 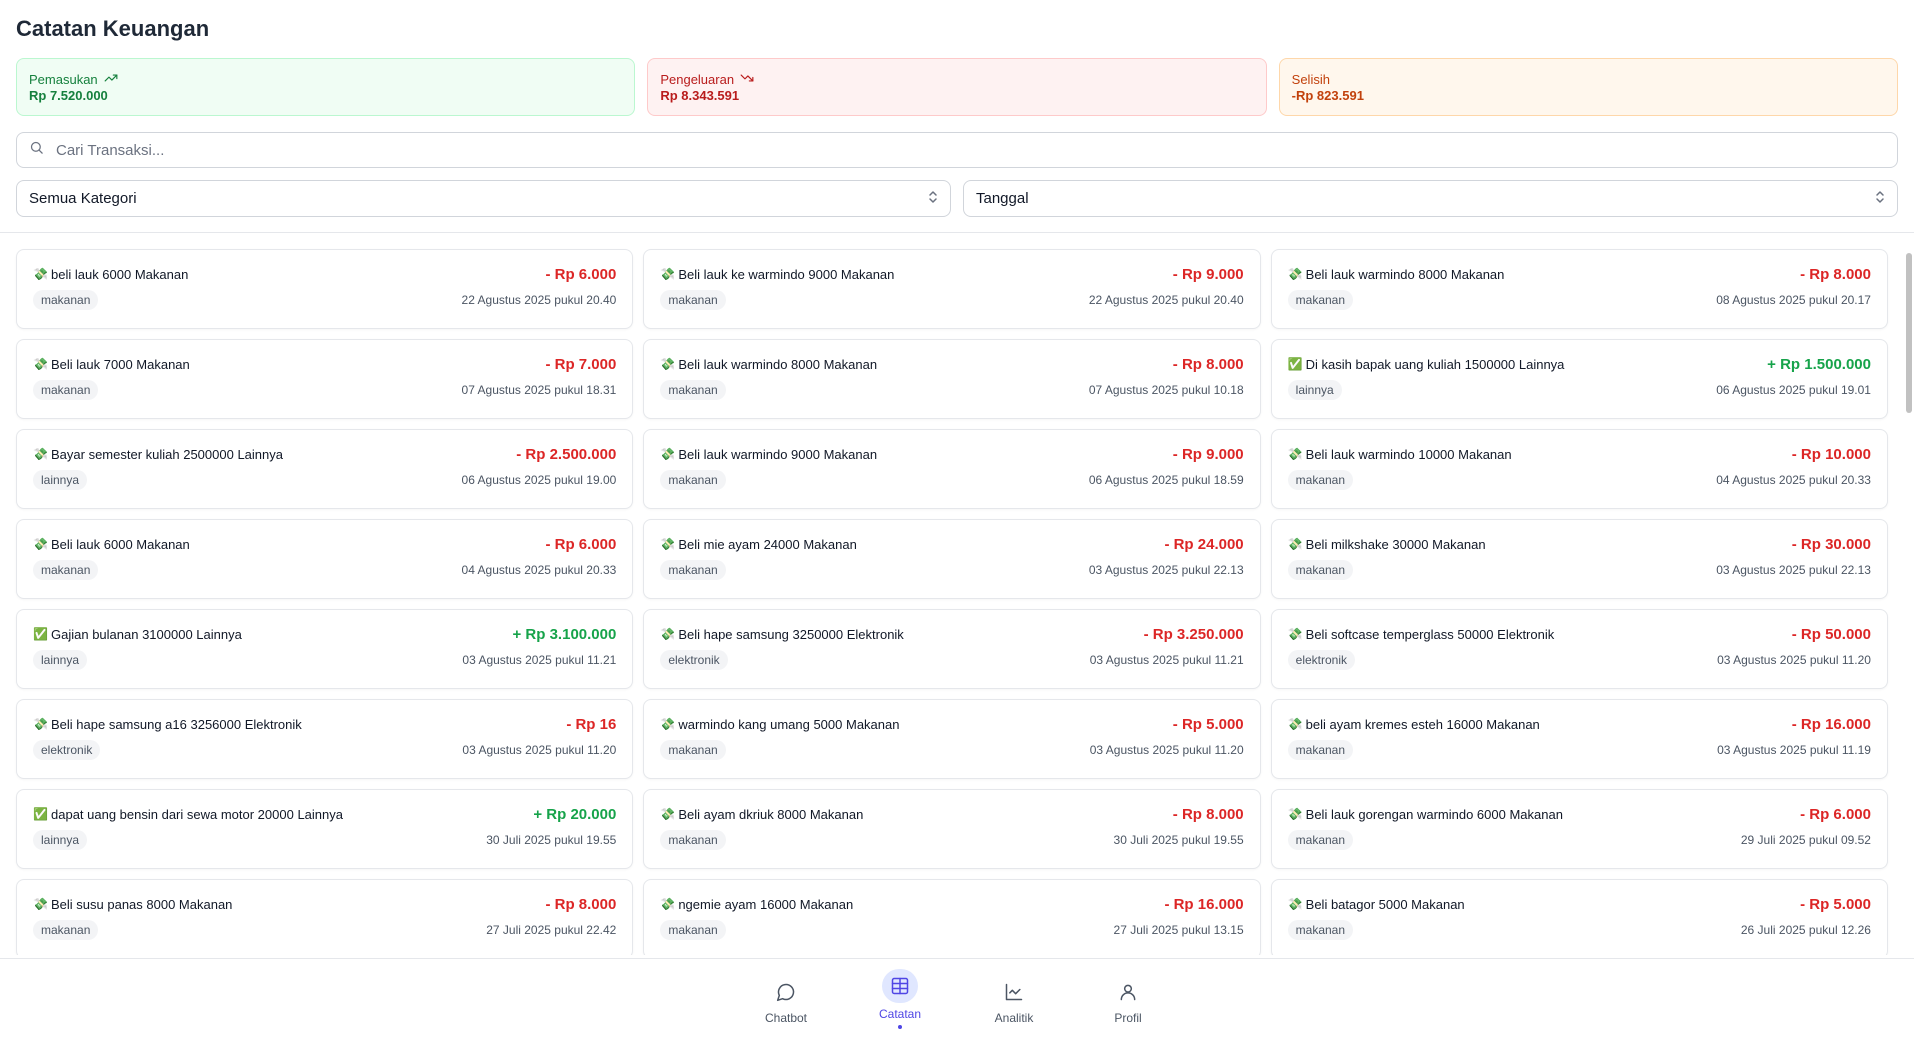 I want to click on difference-label: Selisih, so click(x=1310, y=79).